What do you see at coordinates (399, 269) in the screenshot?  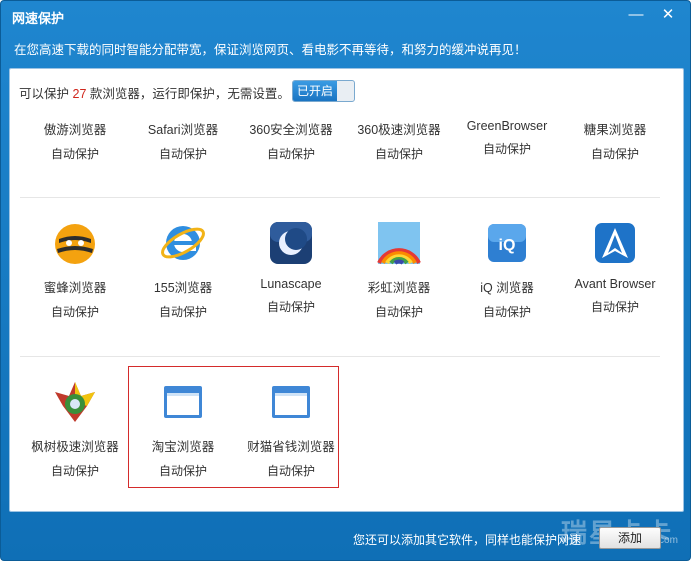 I see `browser-item: 彩虹浏览器 自动保护` at bounding box center [399, 269].